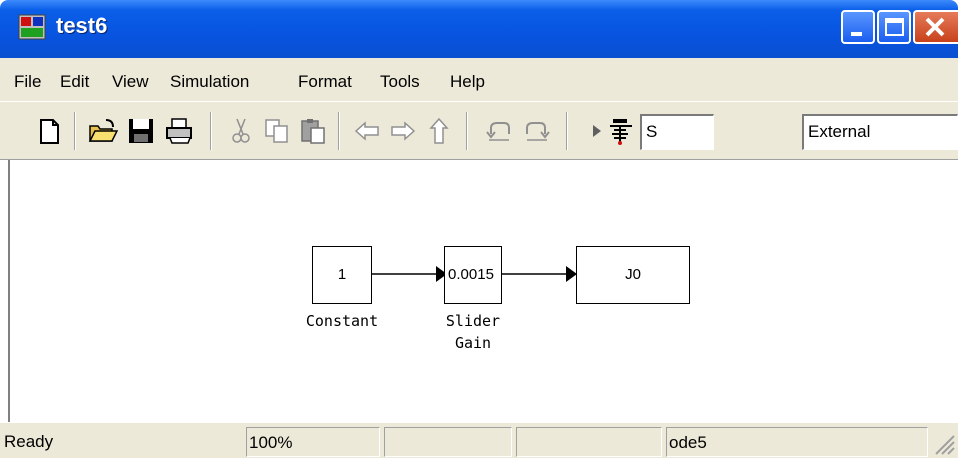 This screenshot has width=958, height=458. What do you see at coordinates (400, 82) in the screenshot?
I see `menu-tools: Tools` at bounding box center [400, 82].